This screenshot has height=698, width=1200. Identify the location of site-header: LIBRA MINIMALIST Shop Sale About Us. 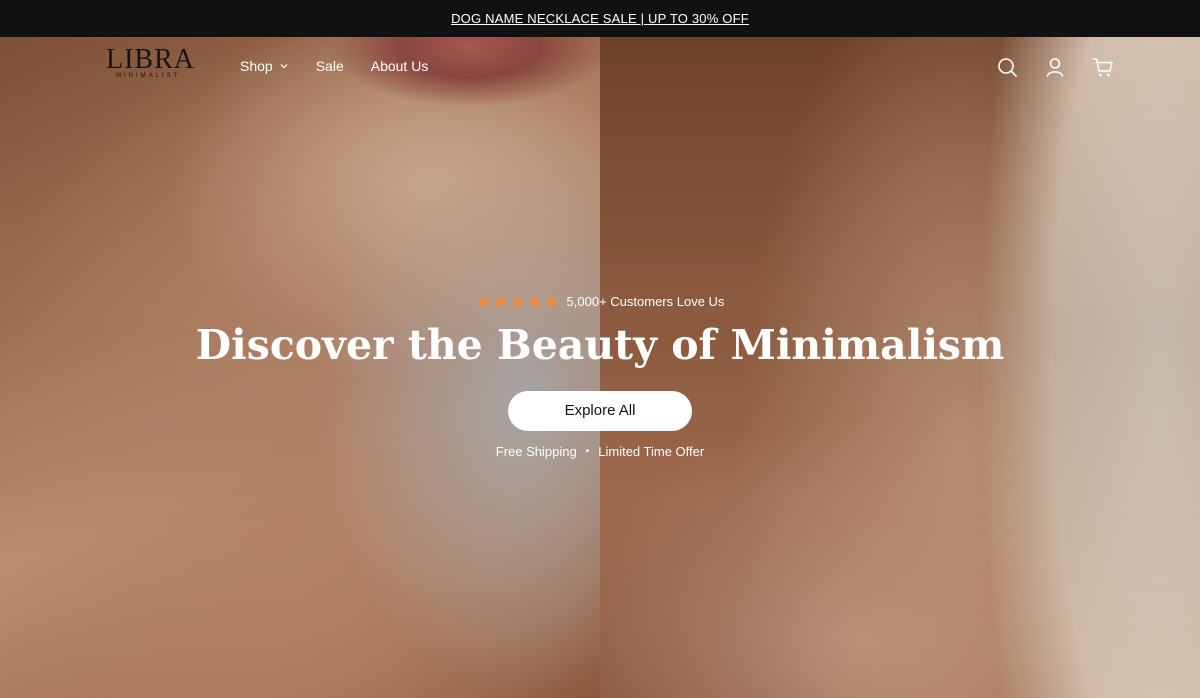
(600, 67).